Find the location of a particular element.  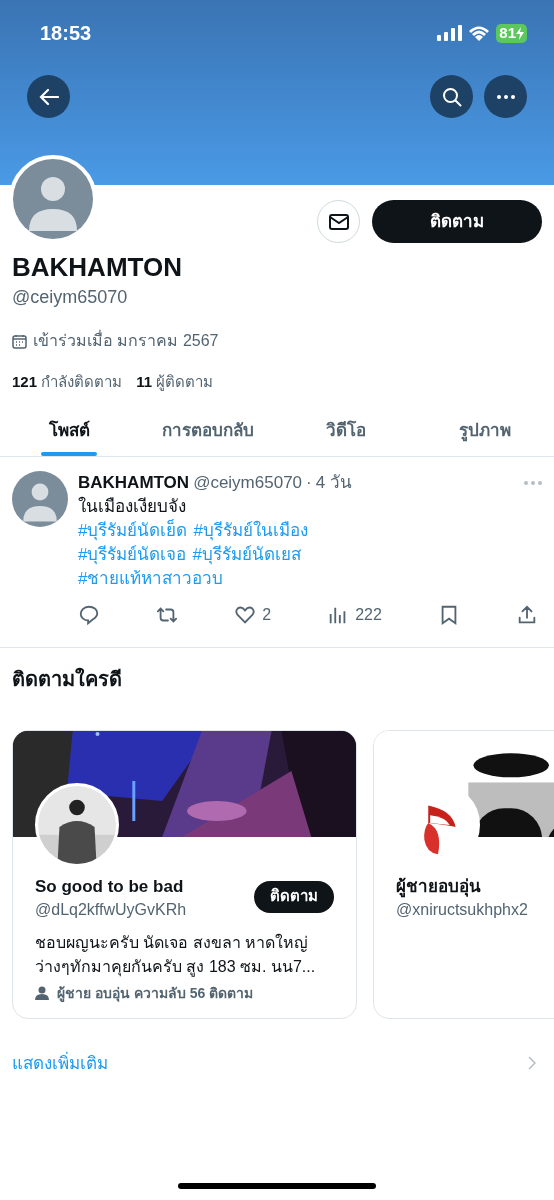

status-time: 18:53 is located at coordinates (66, 33).